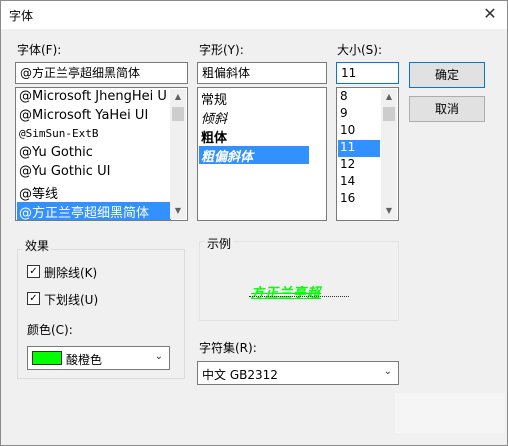  I want to click on title-bar: 字体 ✕, so click(254, 15).